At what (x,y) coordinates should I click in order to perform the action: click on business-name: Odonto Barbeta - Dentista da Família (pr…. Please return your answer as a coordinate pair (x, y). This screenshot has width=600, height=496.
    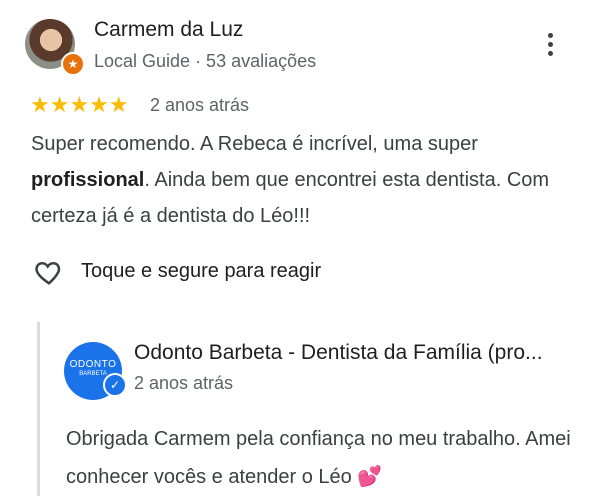
    Looking at the image, I should click on (360, 353).